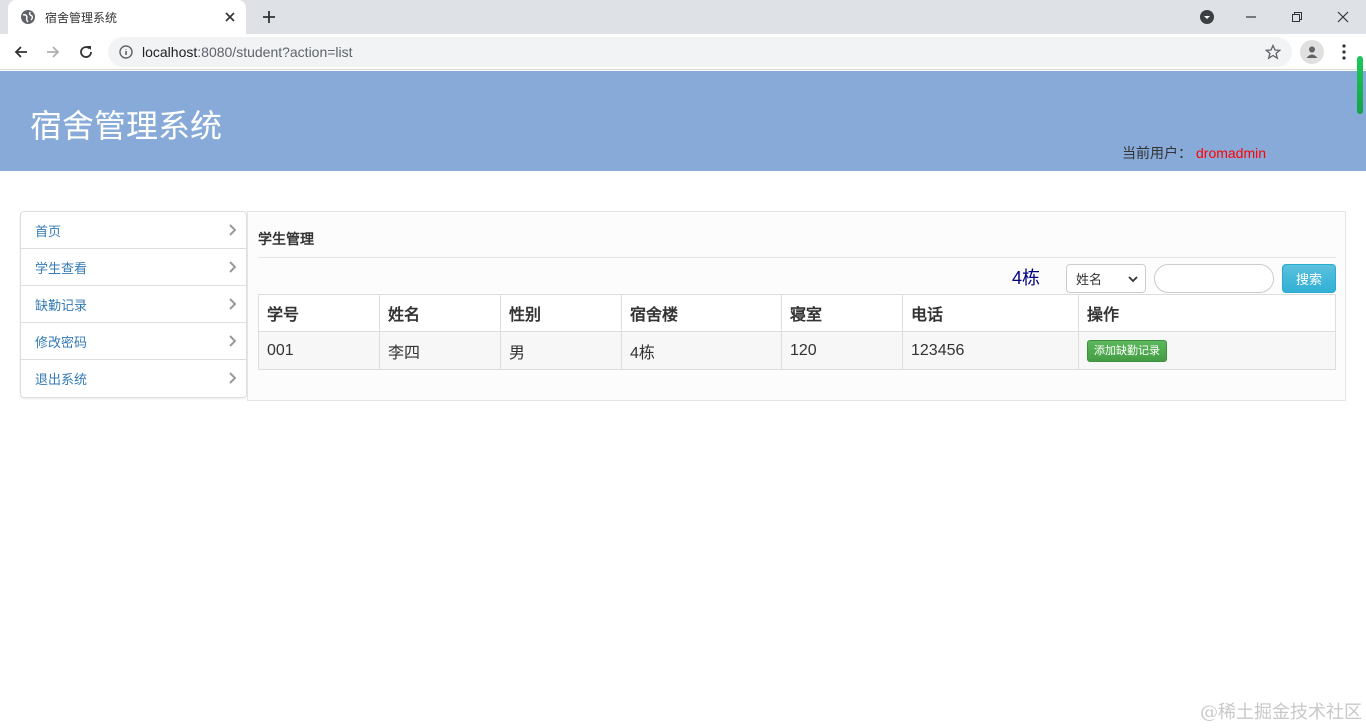 This screenshot has height=728, width=1366. Describe the element at coordinates (133, 341) in the screenshot. I see `sidebar-item-change-password: 修改密码` at that location.